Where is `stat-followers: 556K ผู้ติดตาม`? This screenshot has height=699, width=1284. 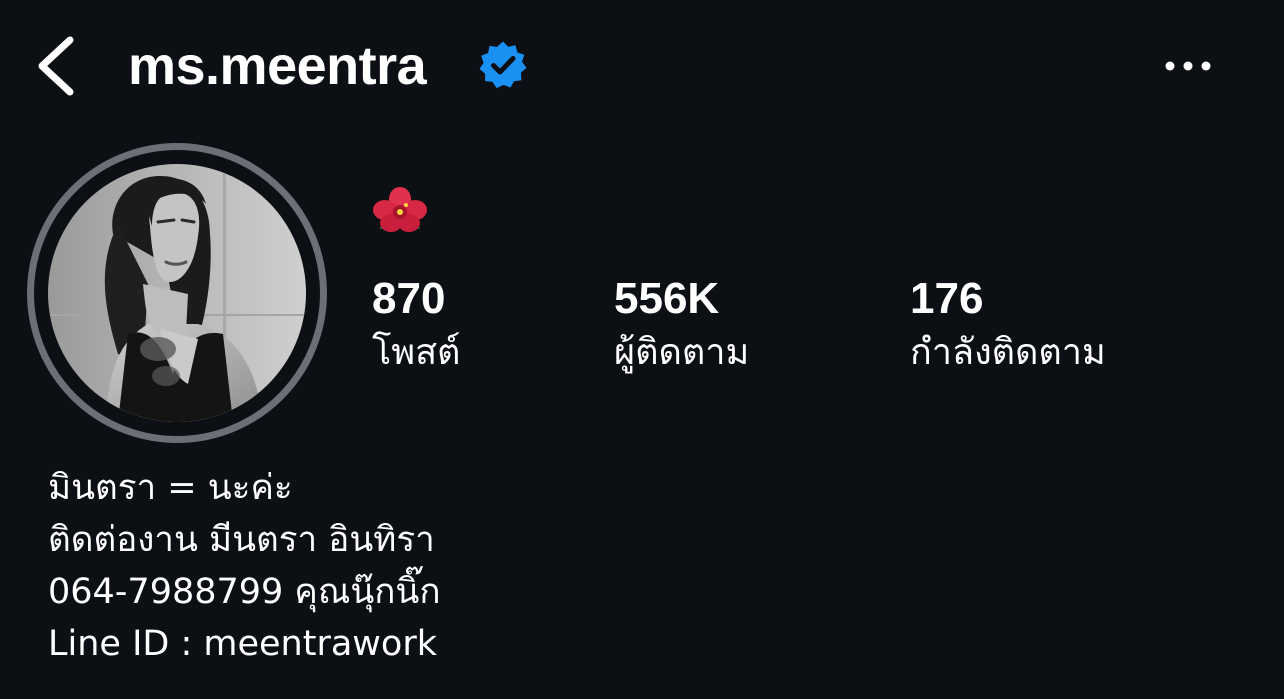
stat-followers: 556K ผู้ติดตาม is located at coordinates (681, 327).